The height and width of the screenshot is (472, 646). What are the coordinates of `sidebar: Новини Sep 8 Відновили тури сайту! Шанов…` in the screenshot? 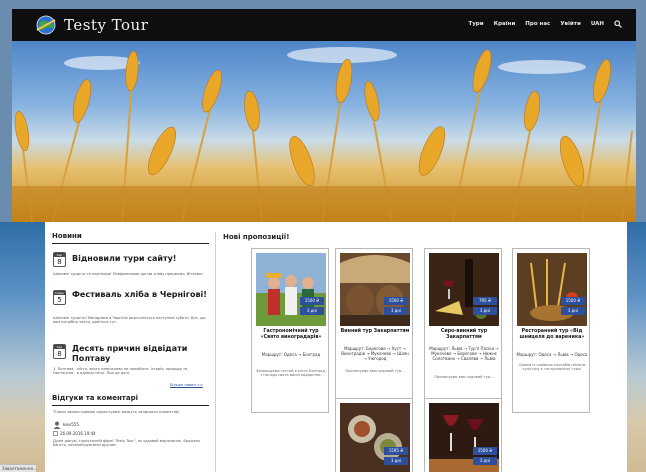 It's located at (131, 352).